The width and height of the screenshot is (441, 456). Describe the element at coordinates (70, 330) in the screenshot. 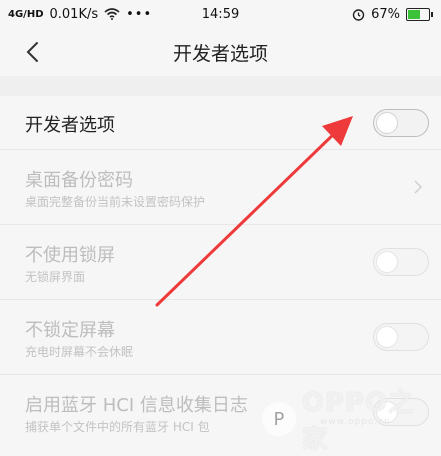

I see `setting-title: 不锁定屏幕` at that location.